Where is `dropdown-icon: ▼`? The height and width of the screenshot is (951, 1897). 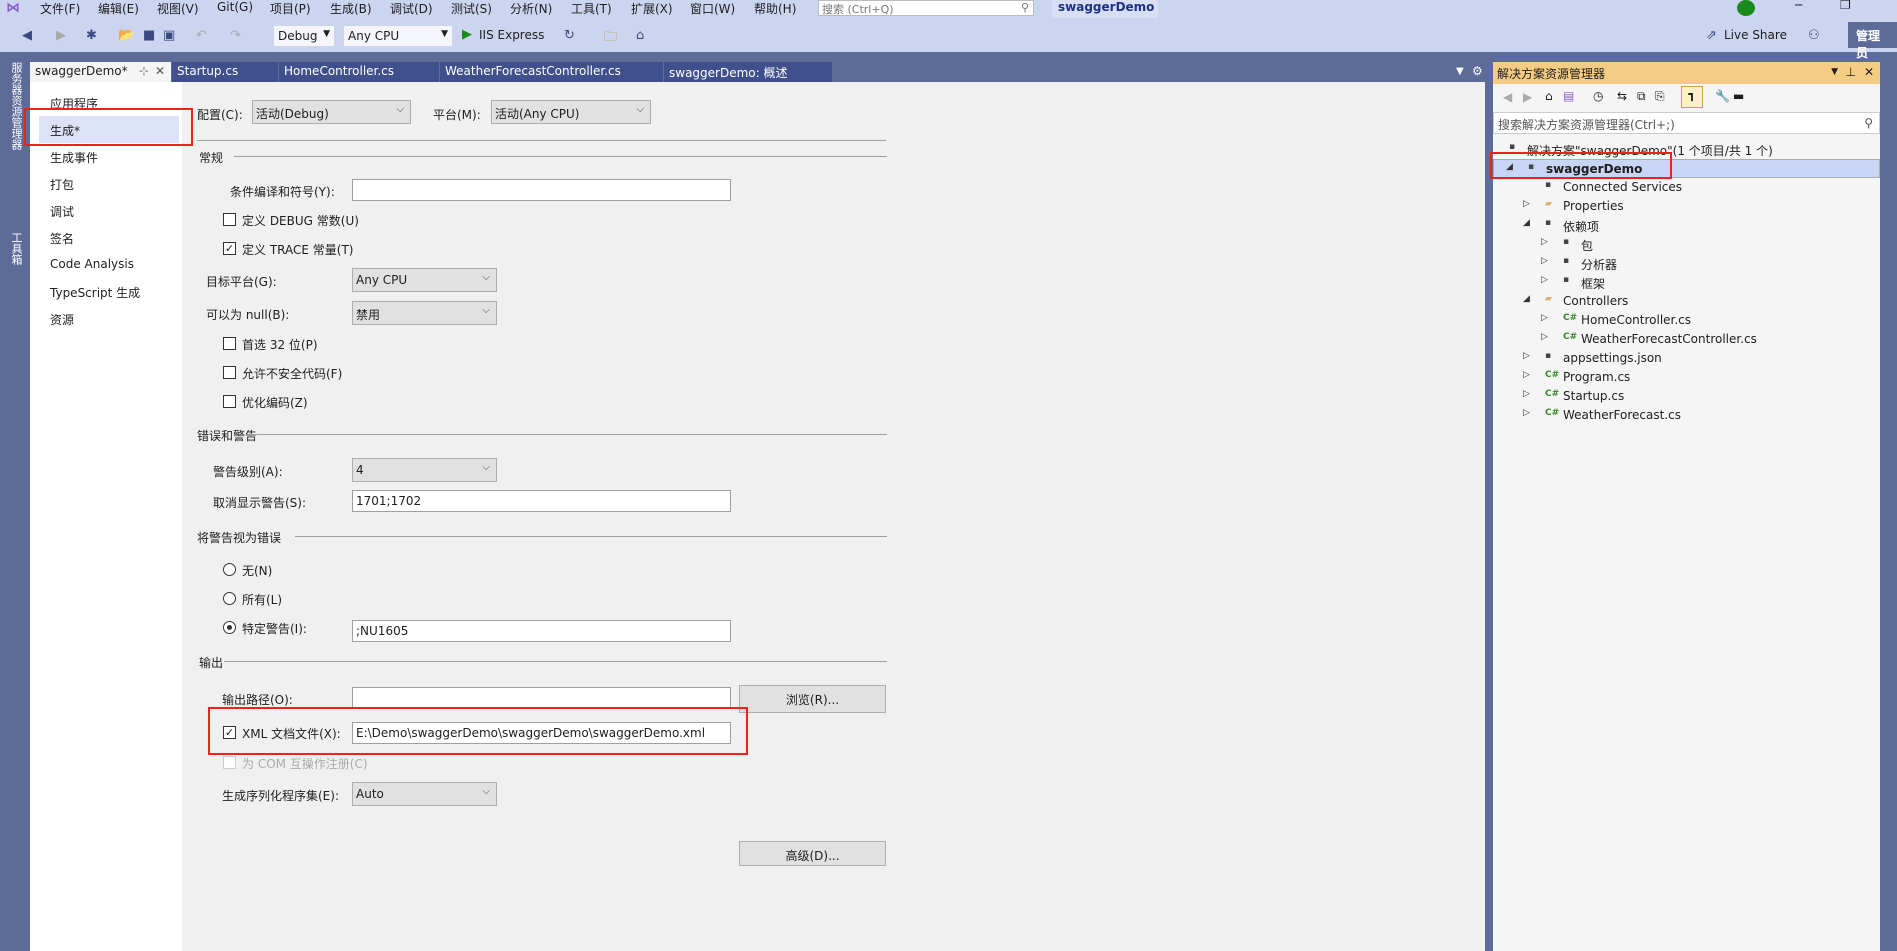
dropdown-icon: ▼ is located at coordinates (1834, 72).